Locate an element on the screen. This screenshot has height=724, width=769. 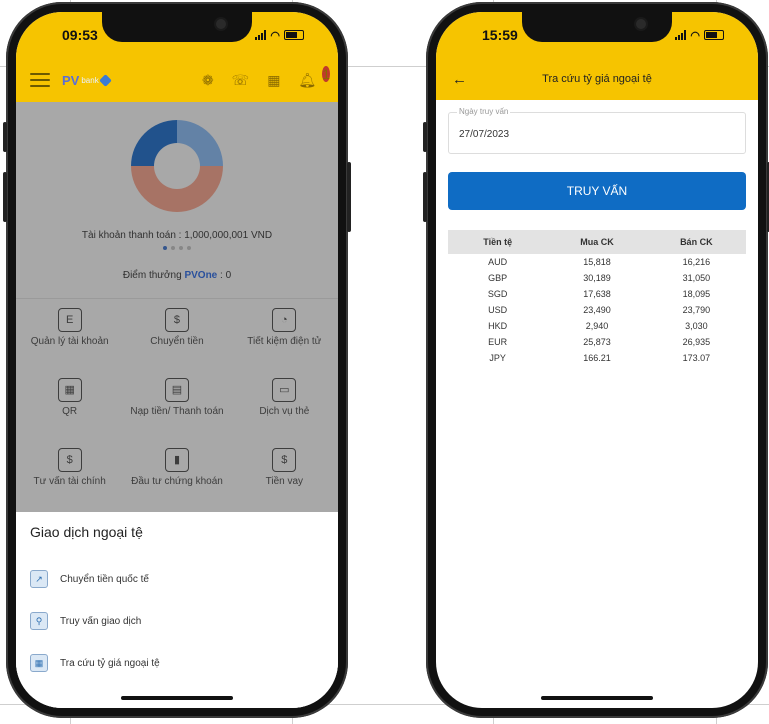
query-date-value: 27/07/2023 is located at coordinates (484, 134).